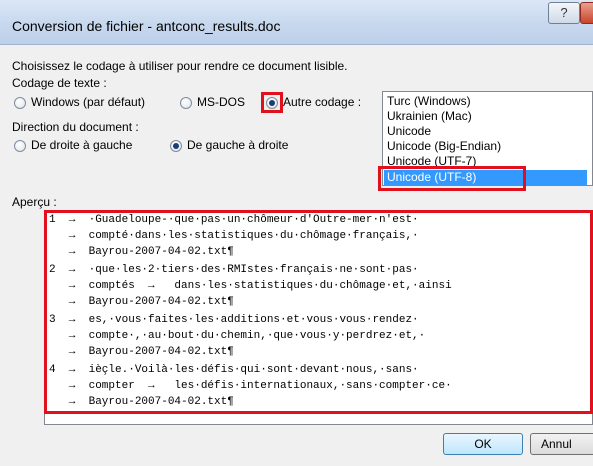 The image size is (593, 466). Describe the element at coordinates (564, 13) in the screenshot. I see `help-button: ?` at that location.